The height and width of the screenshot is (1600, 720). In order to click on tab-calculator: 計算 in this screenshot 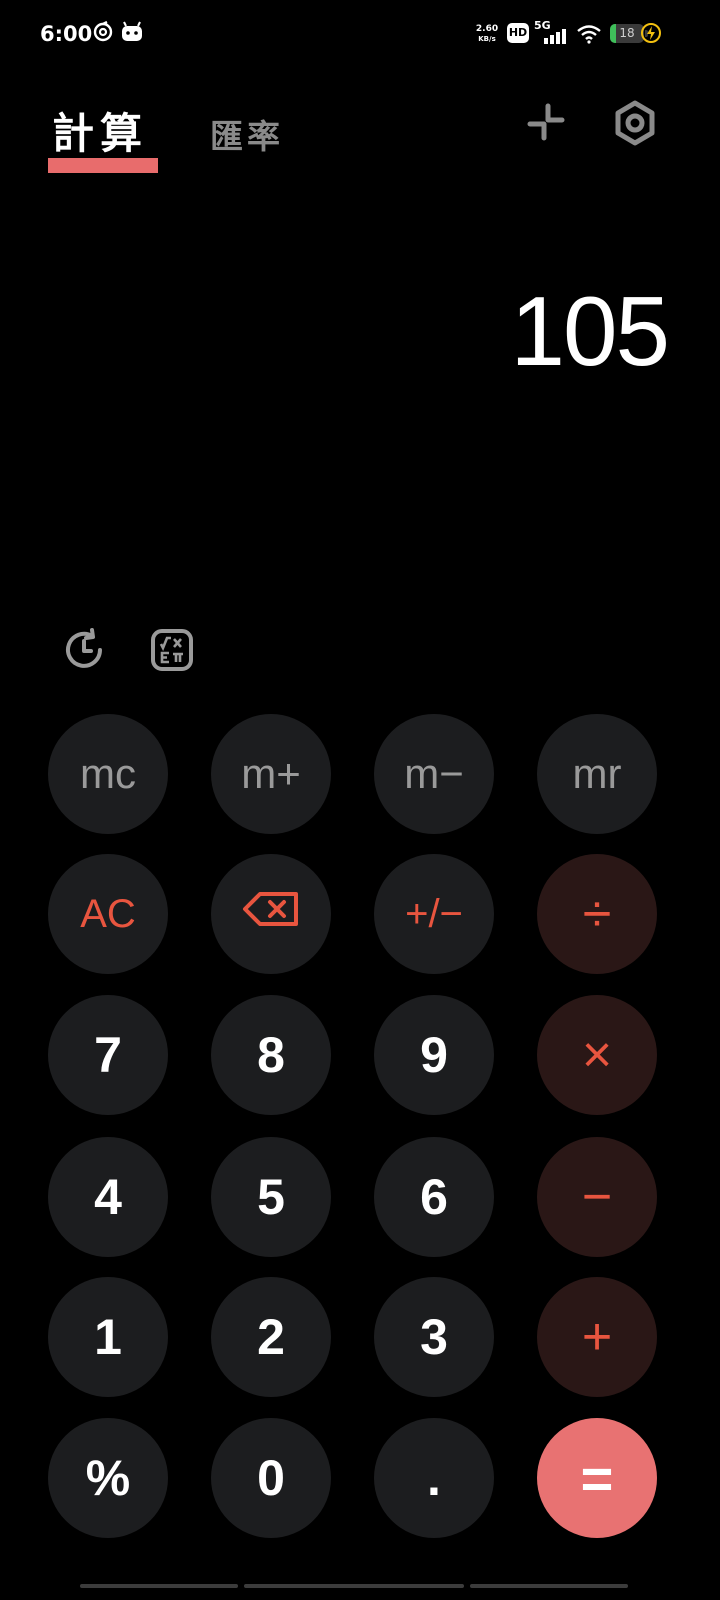, I will do `click(100, 130)`.